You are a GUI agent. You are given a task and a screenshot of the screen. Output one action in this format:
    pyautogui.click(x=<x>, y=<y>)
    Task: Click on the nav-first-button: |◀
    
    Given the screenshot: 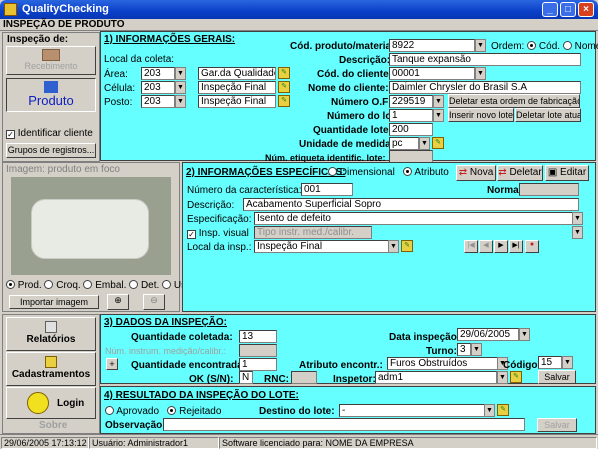 What is the action you would take?
    pyautogui.click(x=471, y=246)
    